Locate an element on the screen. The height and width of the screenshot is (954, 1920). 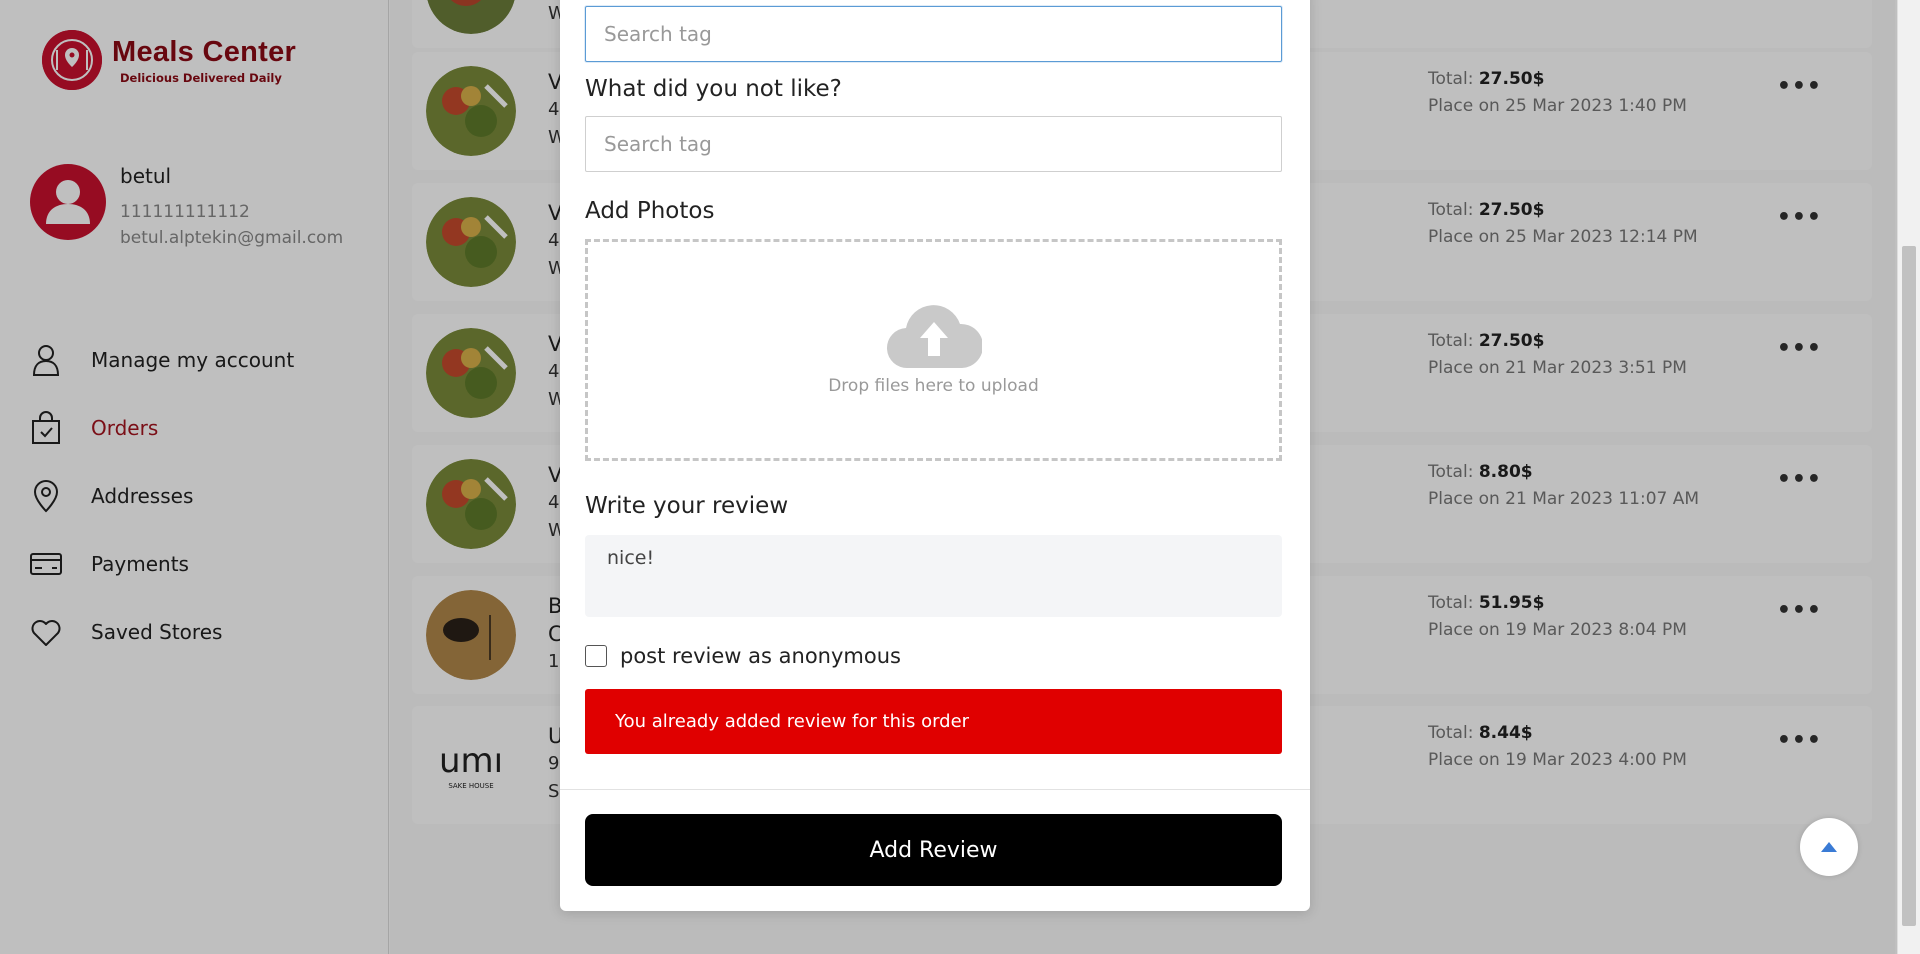
arrow-up-icon is located at coordinates (1829, 847).